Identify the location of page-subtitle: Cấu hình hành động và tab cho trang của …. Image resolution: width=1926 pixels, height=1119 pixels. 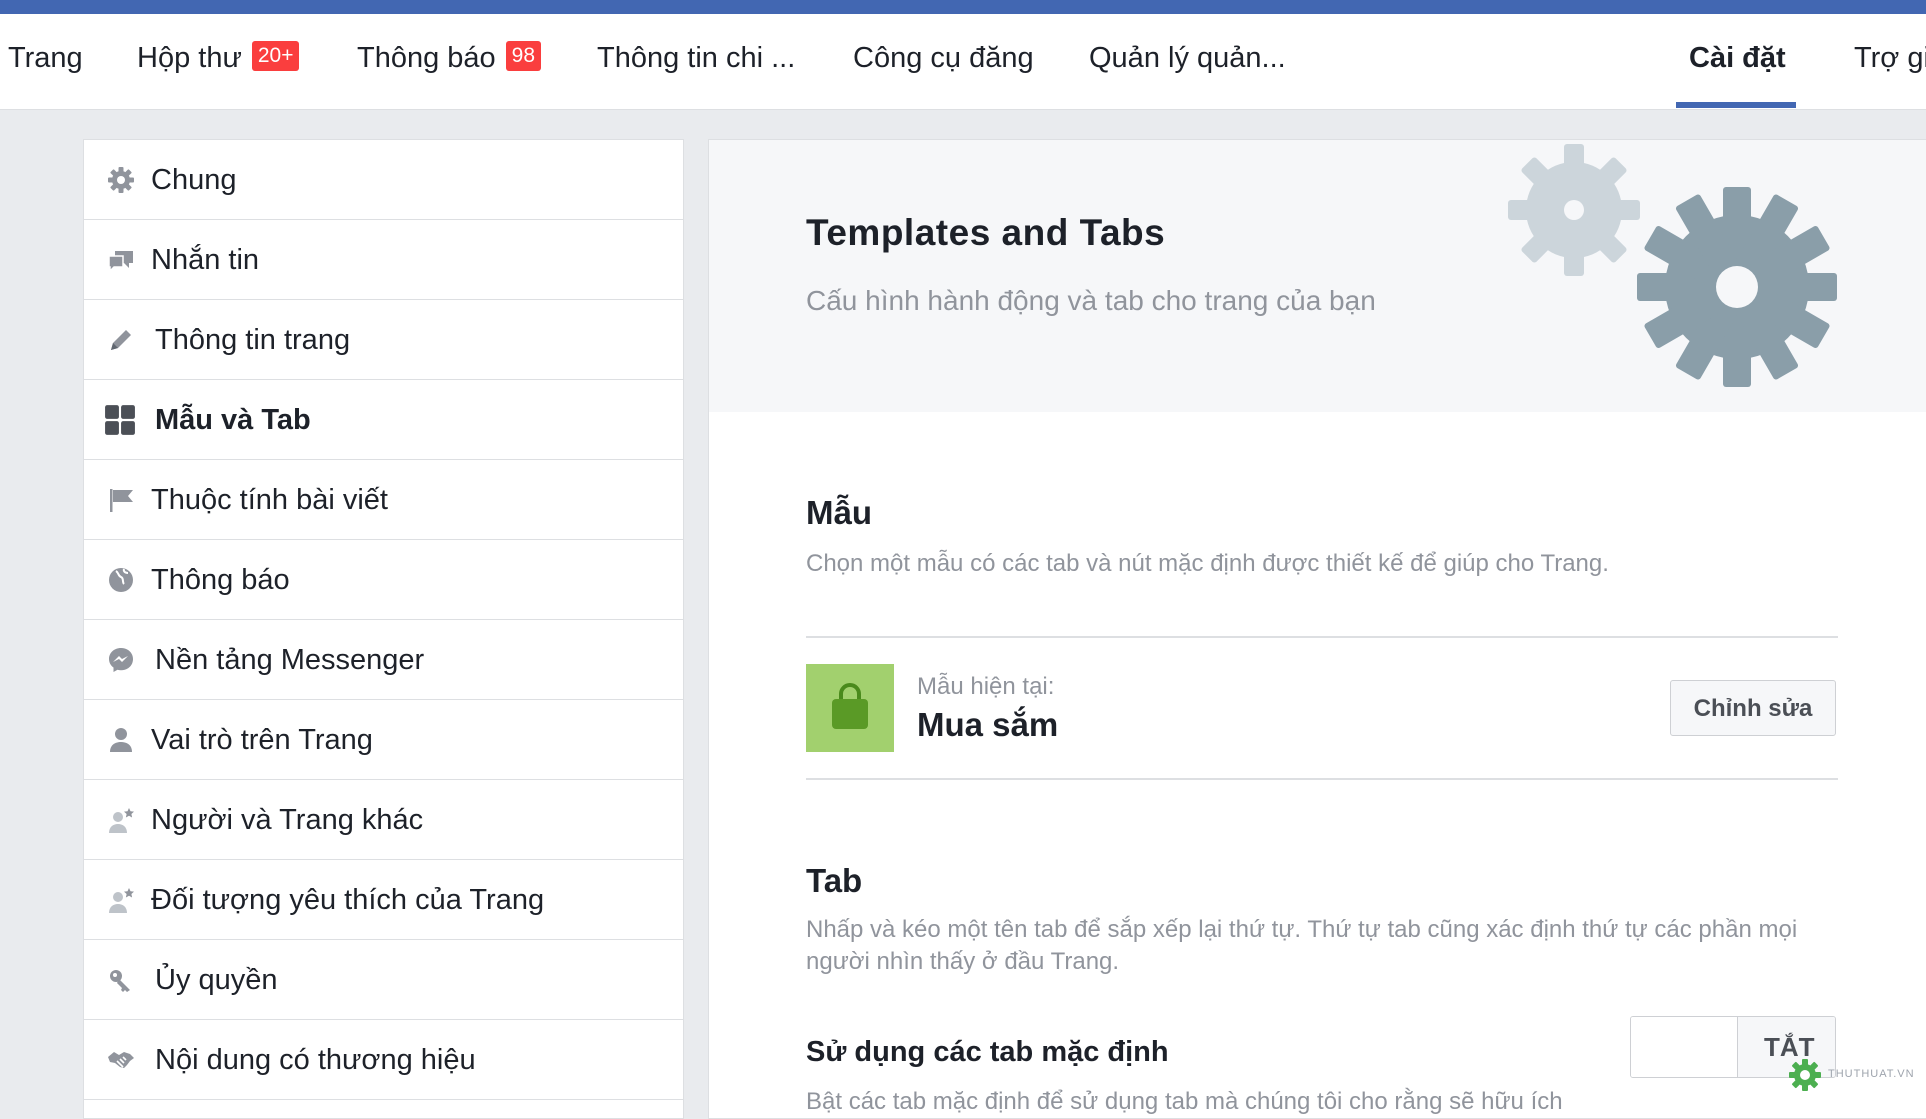
(1091, 300).